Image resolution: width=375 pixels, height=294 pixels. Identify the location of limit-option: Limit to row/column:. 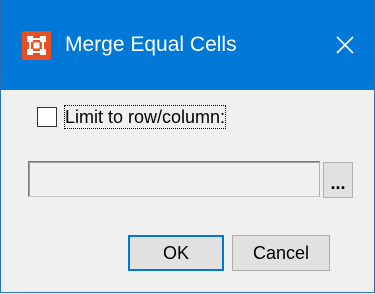
(132, 117).